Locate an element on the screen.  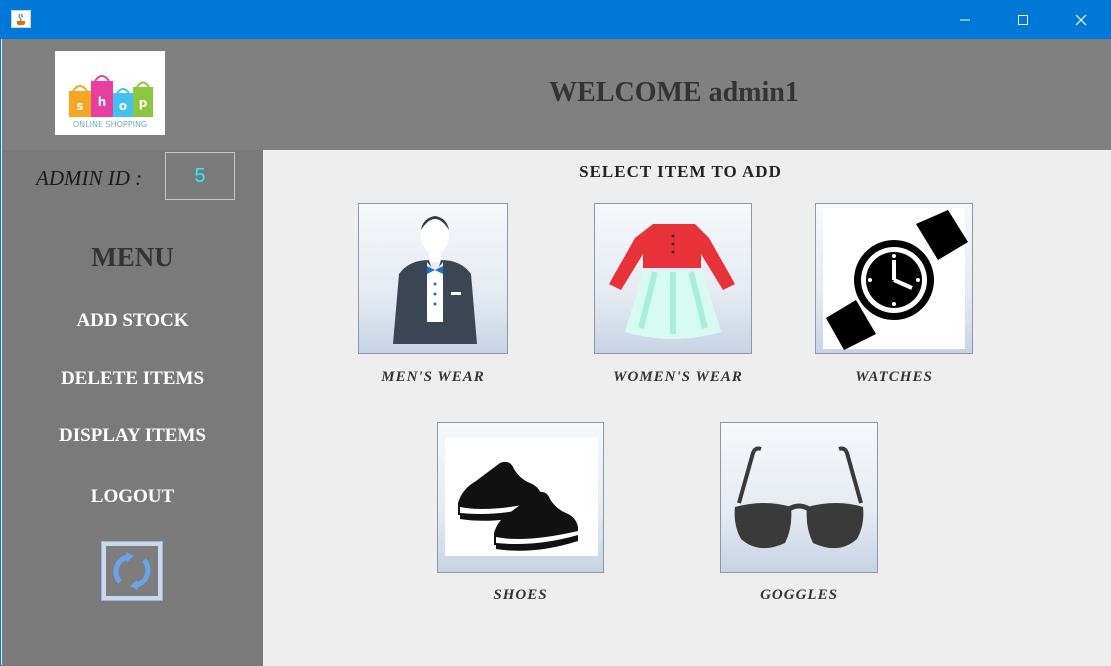
goggles-icon is located at coordinates (799, 497).